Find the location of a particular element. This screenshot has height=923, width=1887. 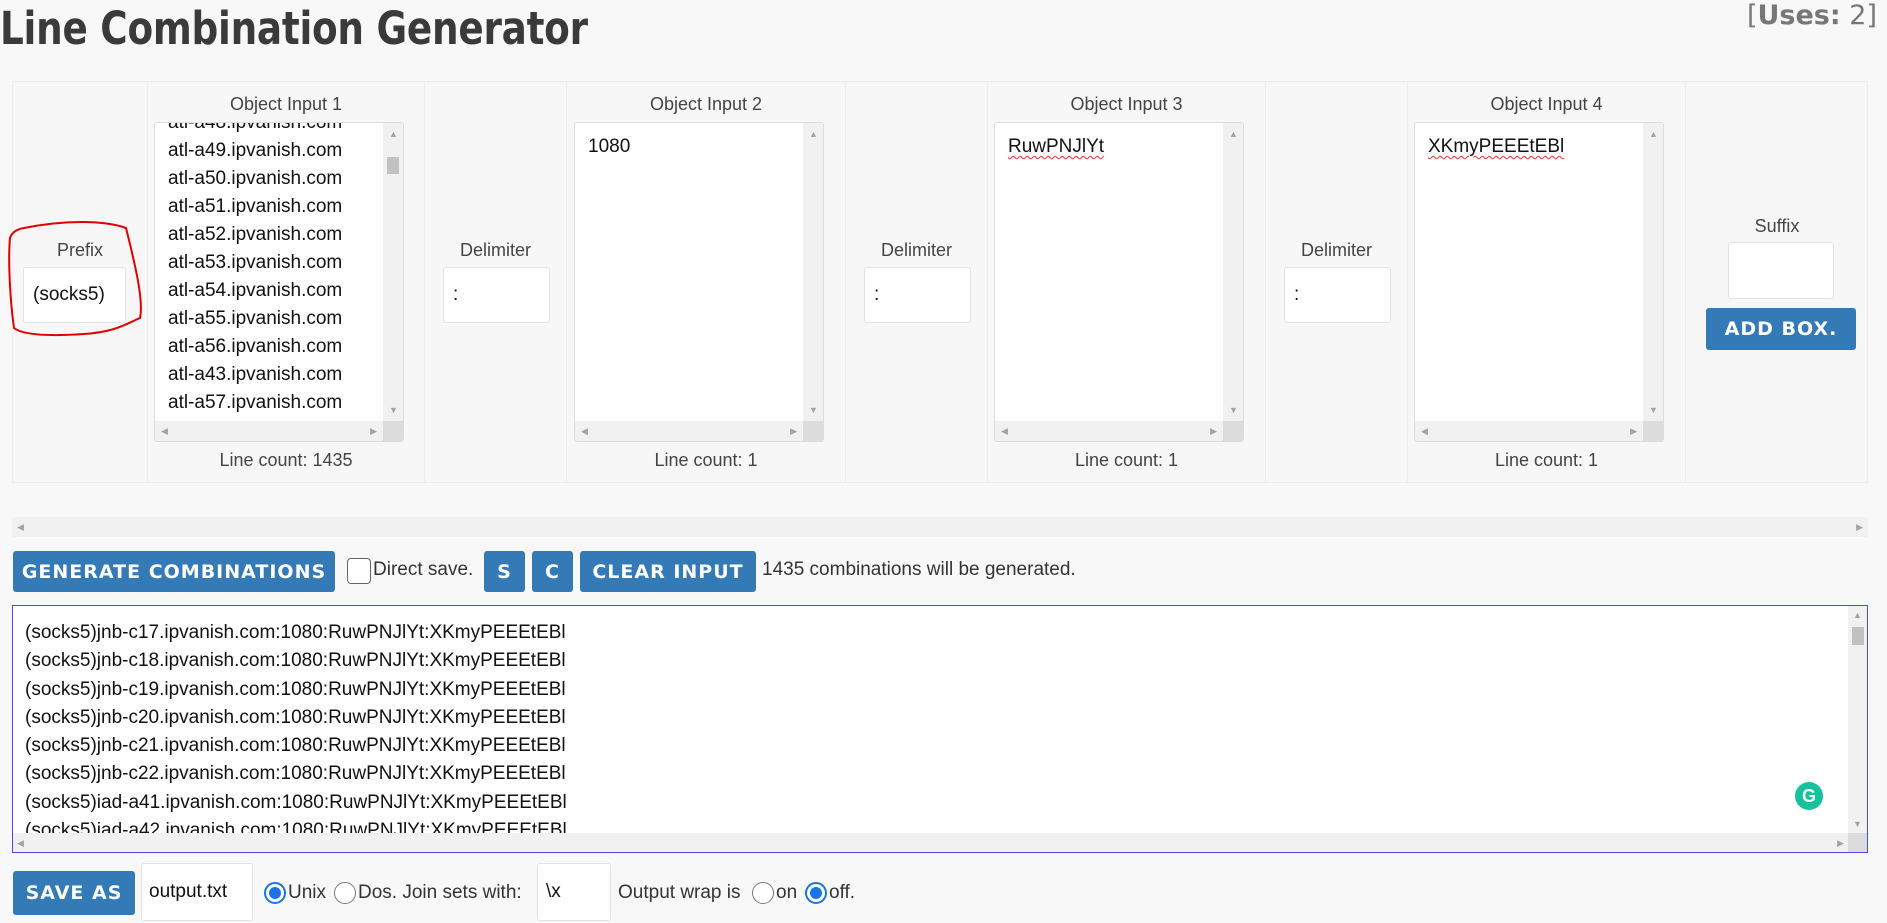

join-sets-input: \x is located at coordinates (574, 892).